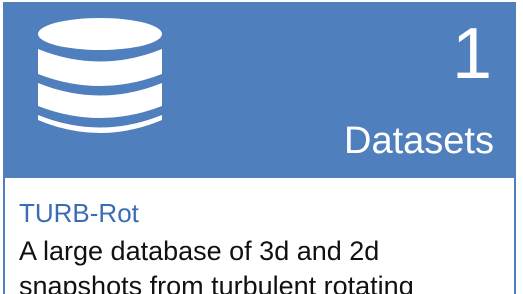 This screenshot has height=294, width=523. I want to click on dataset-count-label: Datasets, so click(419, 141).